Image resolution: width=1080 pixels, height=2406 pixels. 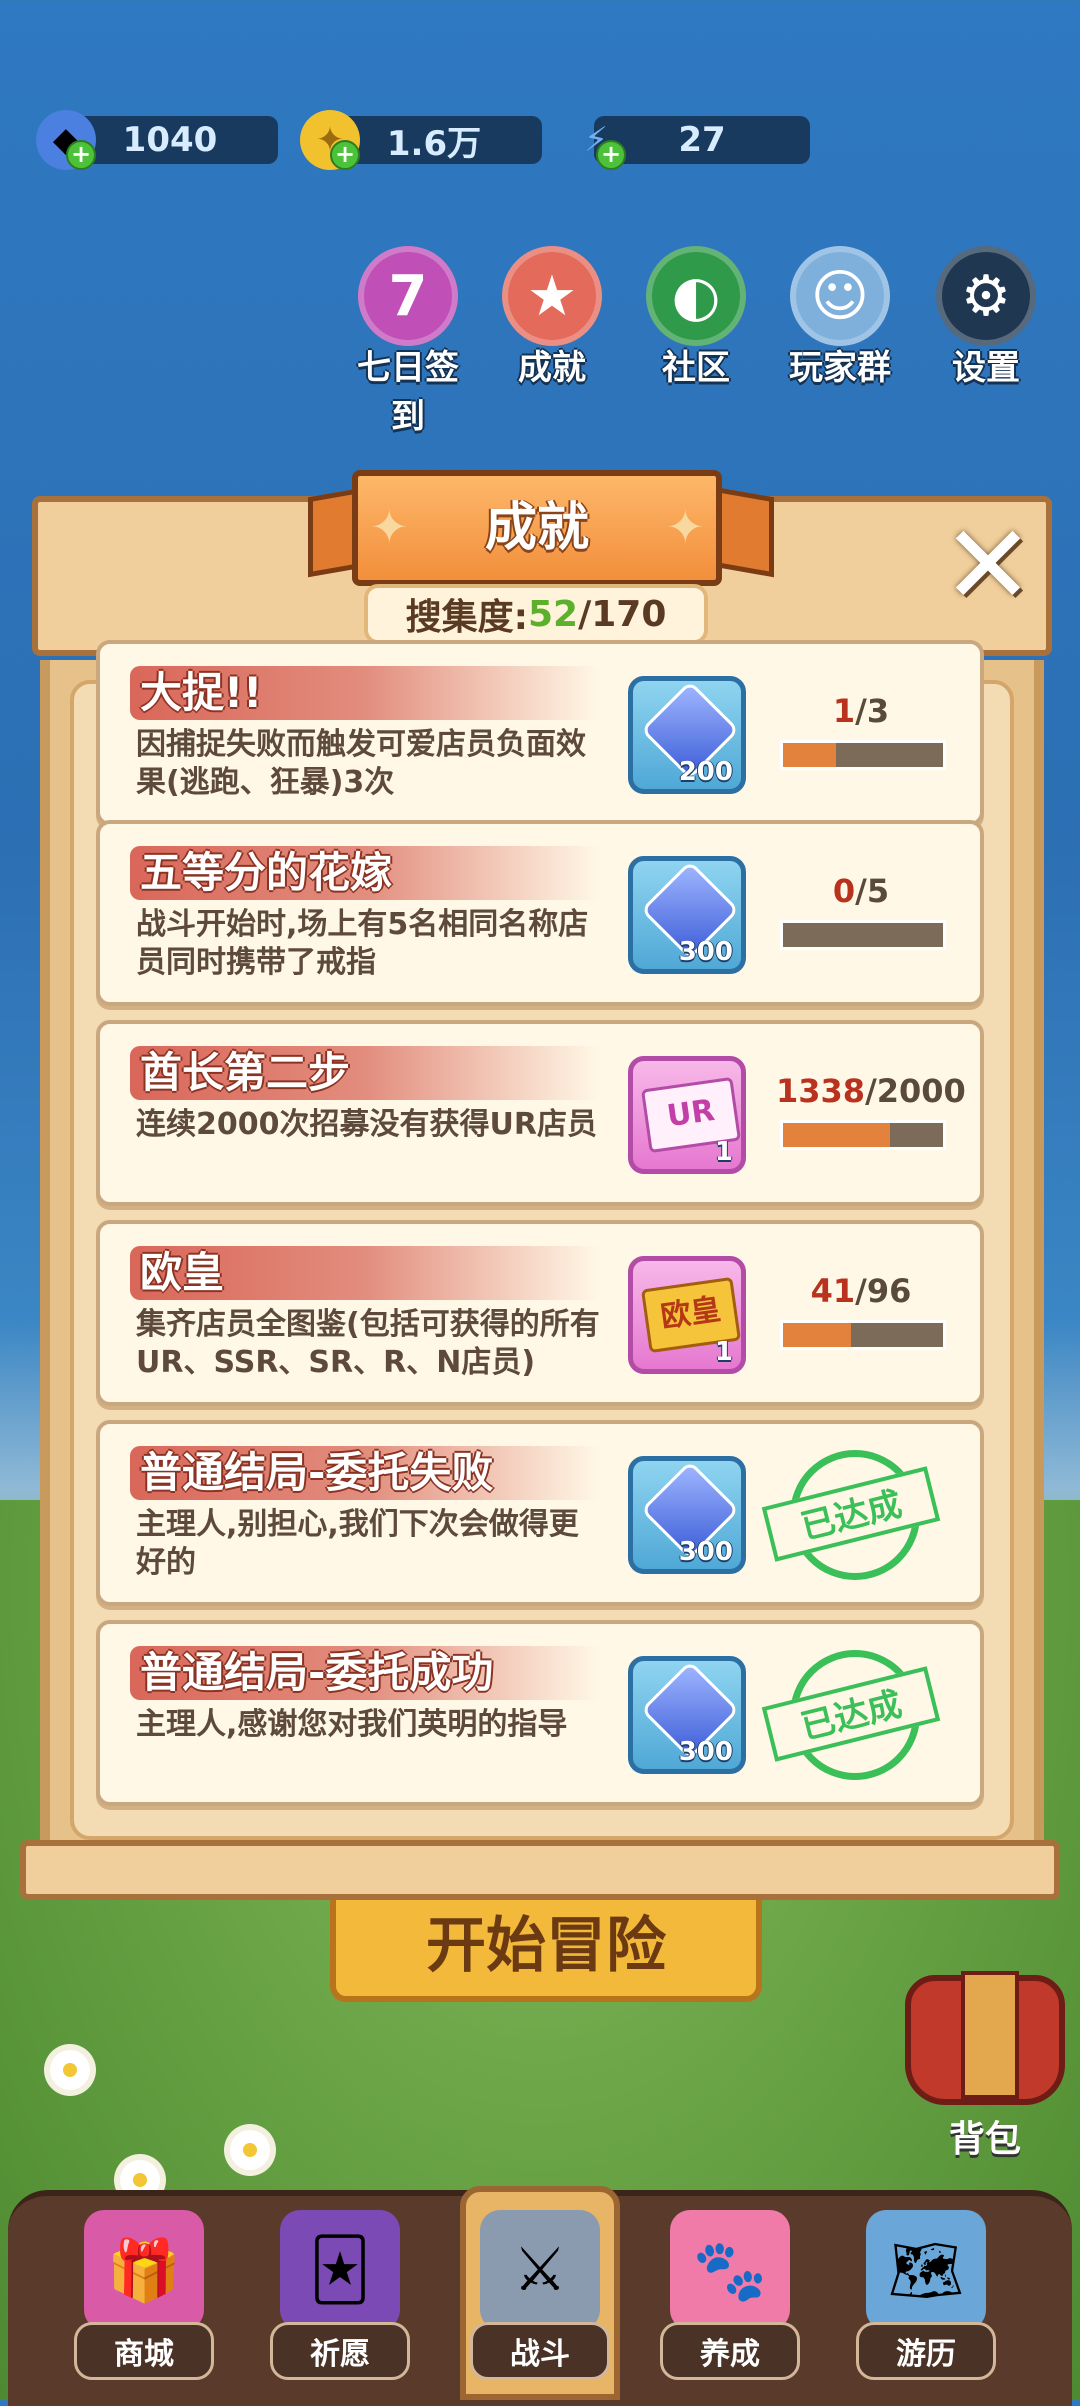 I want to click on achievement-description: 连续2000次招募没有获得UR店员, so click(x=366, y=1124).